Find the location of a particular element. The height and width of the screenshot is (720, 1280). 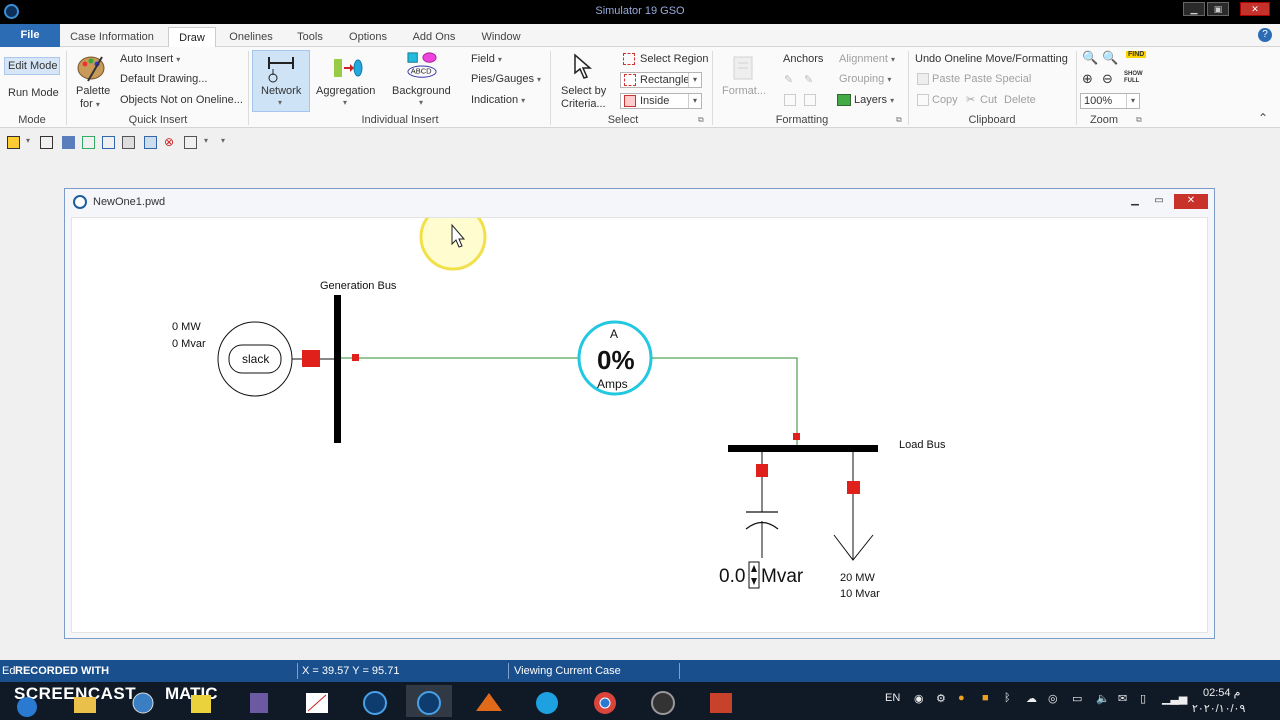

tray-record-icon: ◉ is located at coordinates (919, 698).